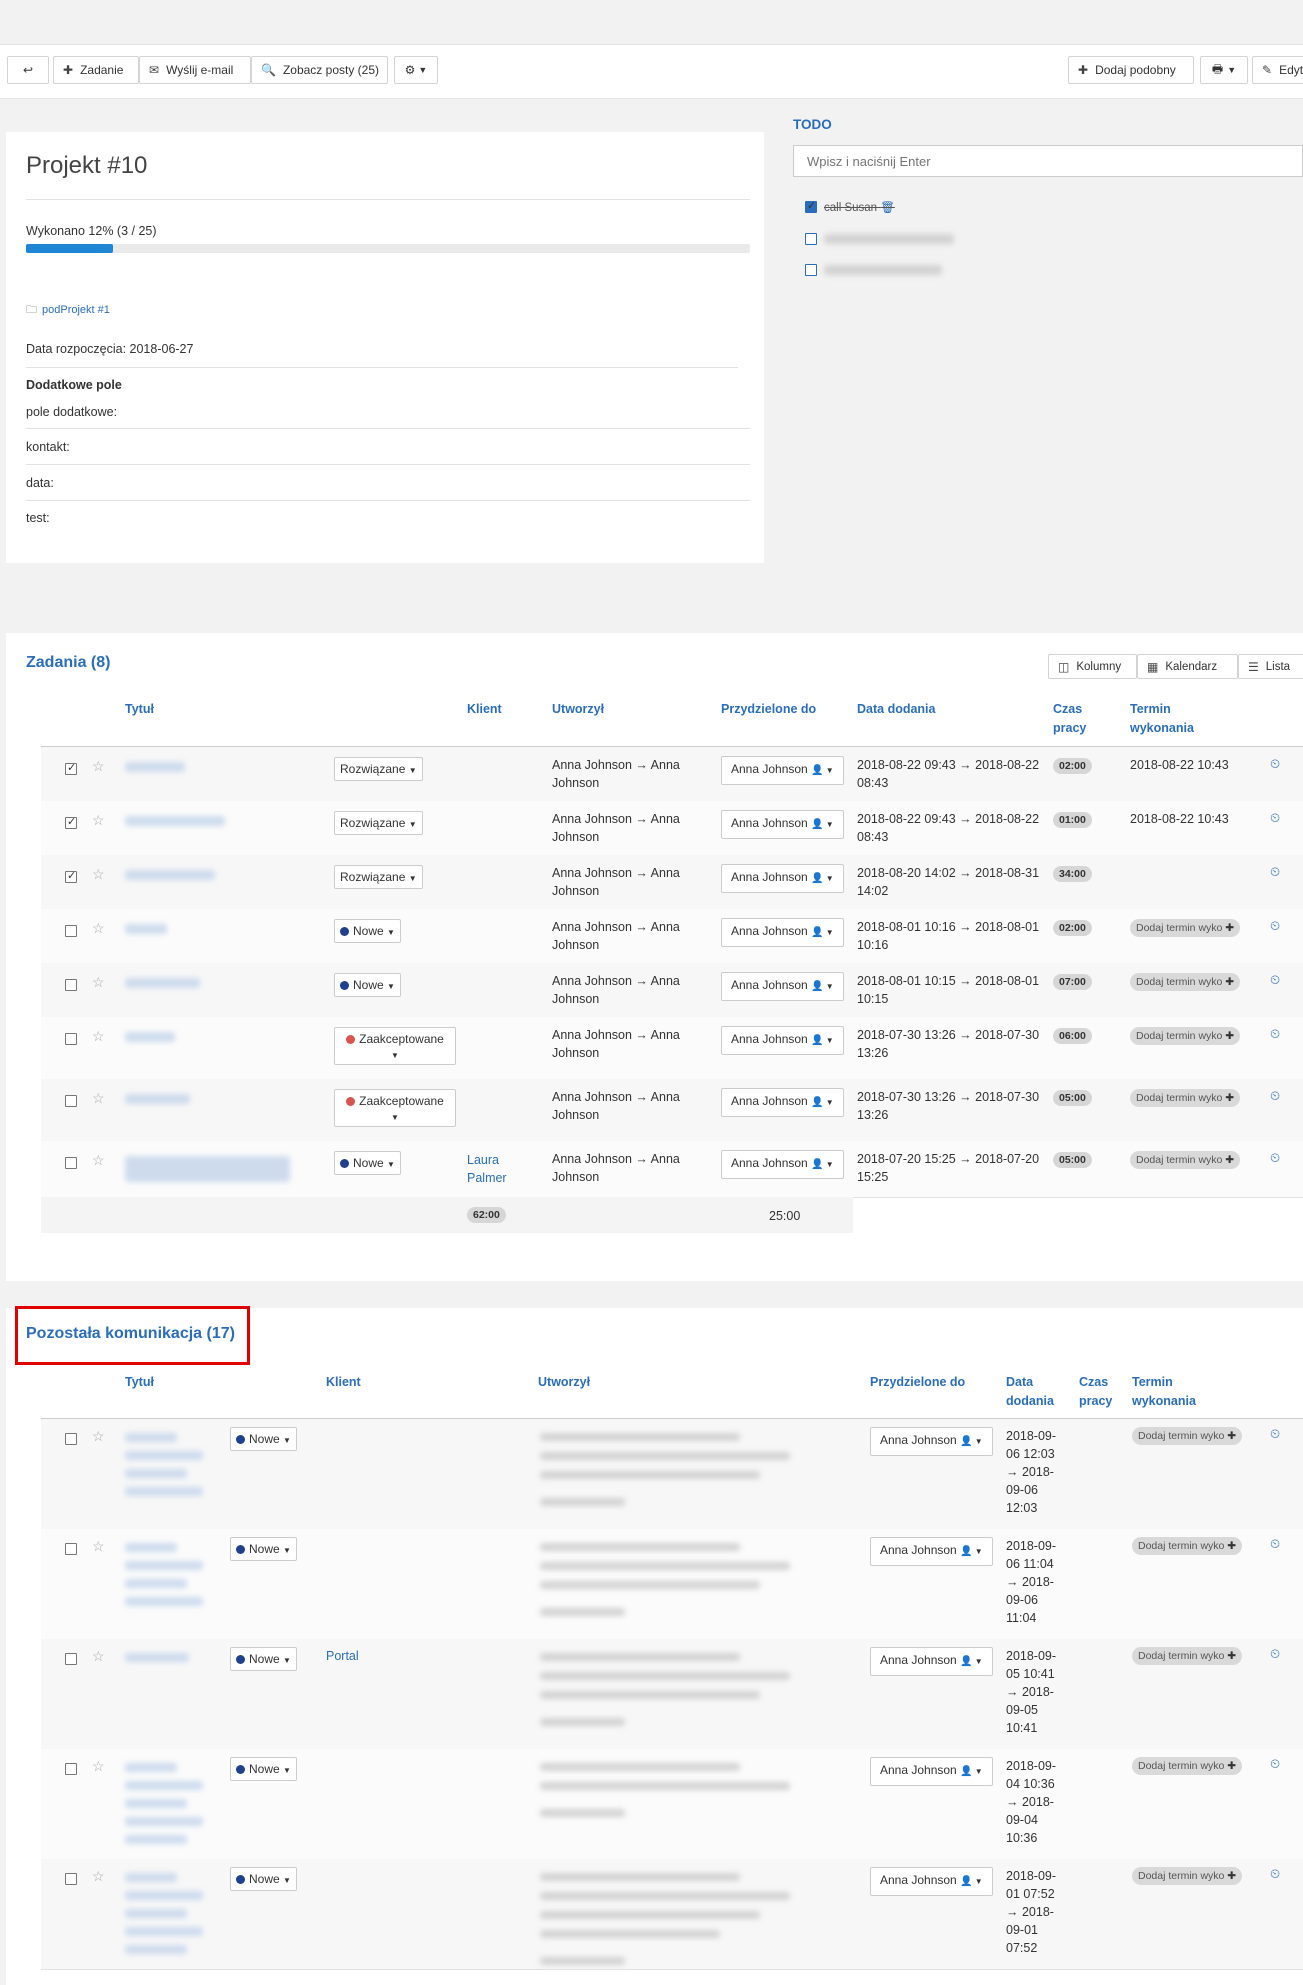  What do you see at coordinates (1224, 70) in the screenshot?
I see `print-dropdown-button: 🖶 ▼` at bounding box center [1224, 70].